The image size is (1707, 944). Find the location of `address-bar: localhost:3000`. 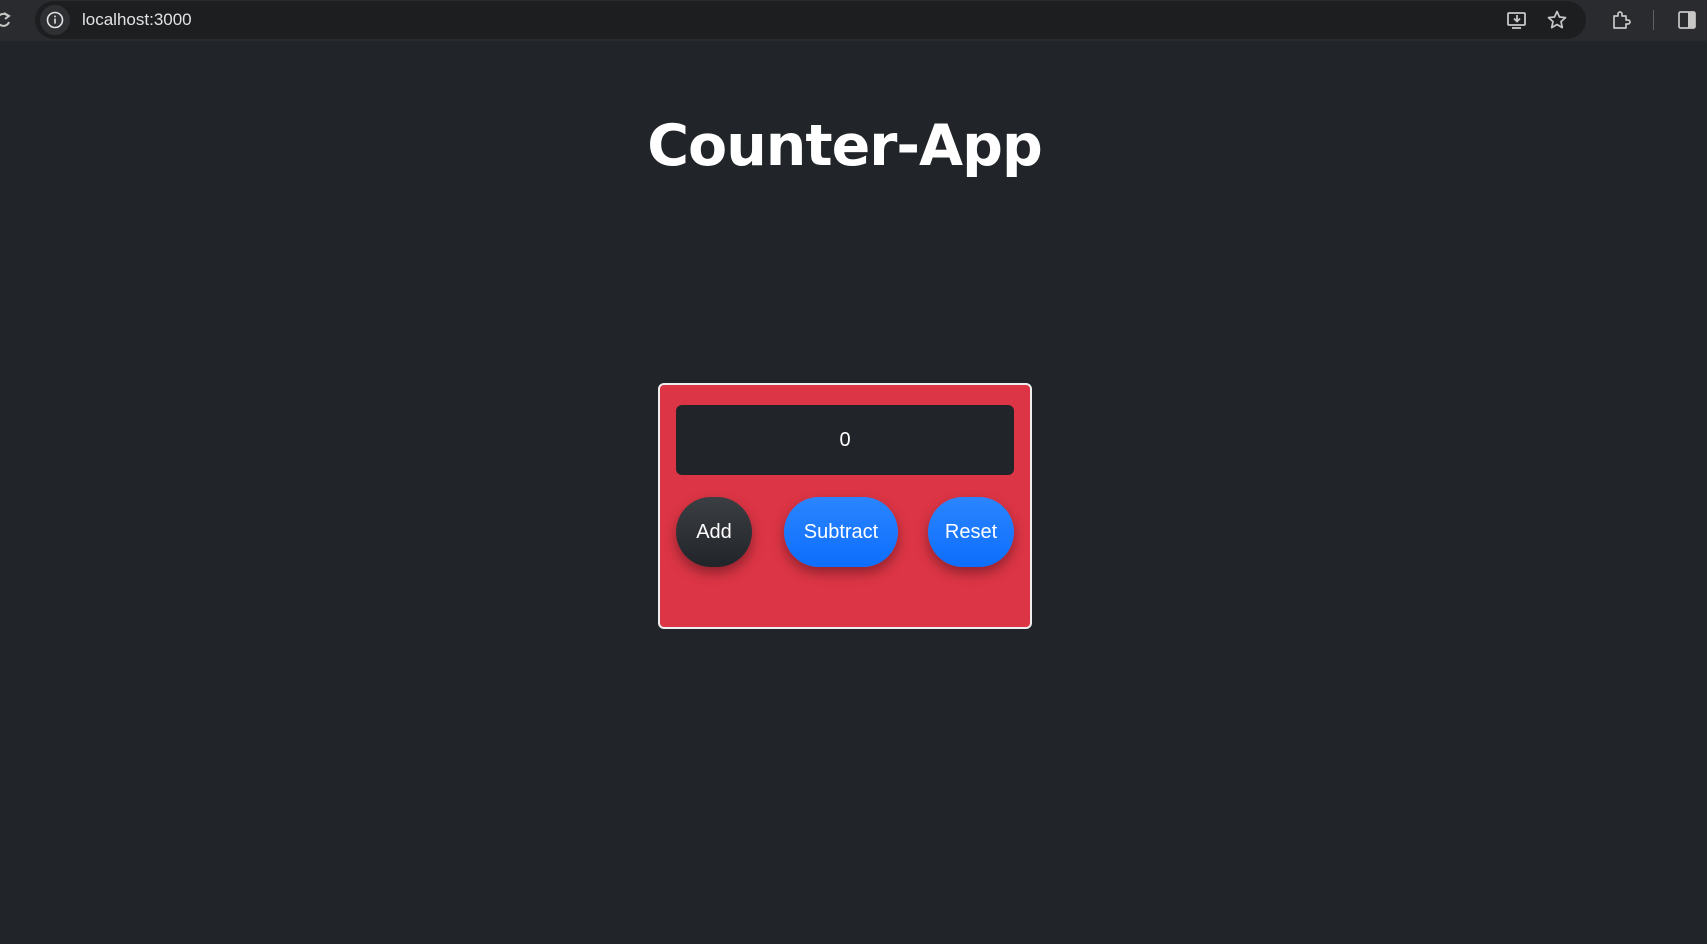

address-bar: localhost:3000 is located at coordinates (810, 20).